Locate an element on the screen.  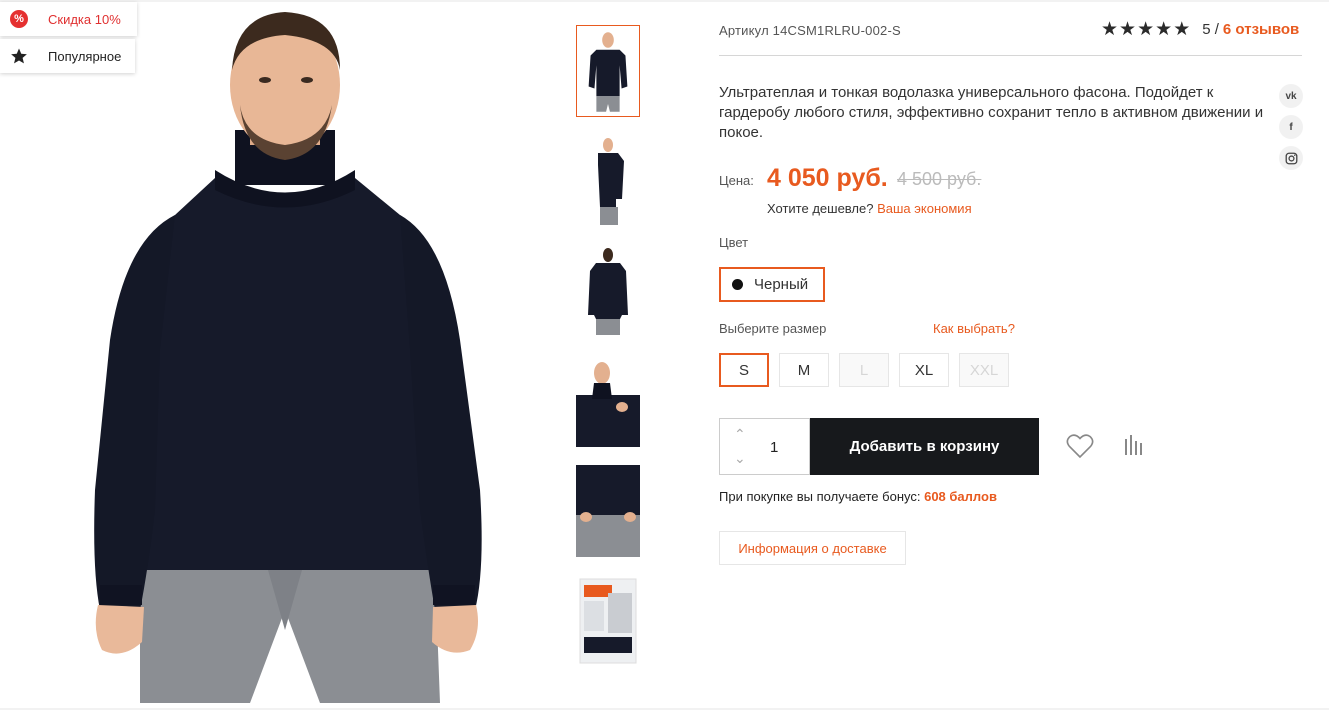
chevron-down-icon: ⌄ is located at coordinates (740, 458).